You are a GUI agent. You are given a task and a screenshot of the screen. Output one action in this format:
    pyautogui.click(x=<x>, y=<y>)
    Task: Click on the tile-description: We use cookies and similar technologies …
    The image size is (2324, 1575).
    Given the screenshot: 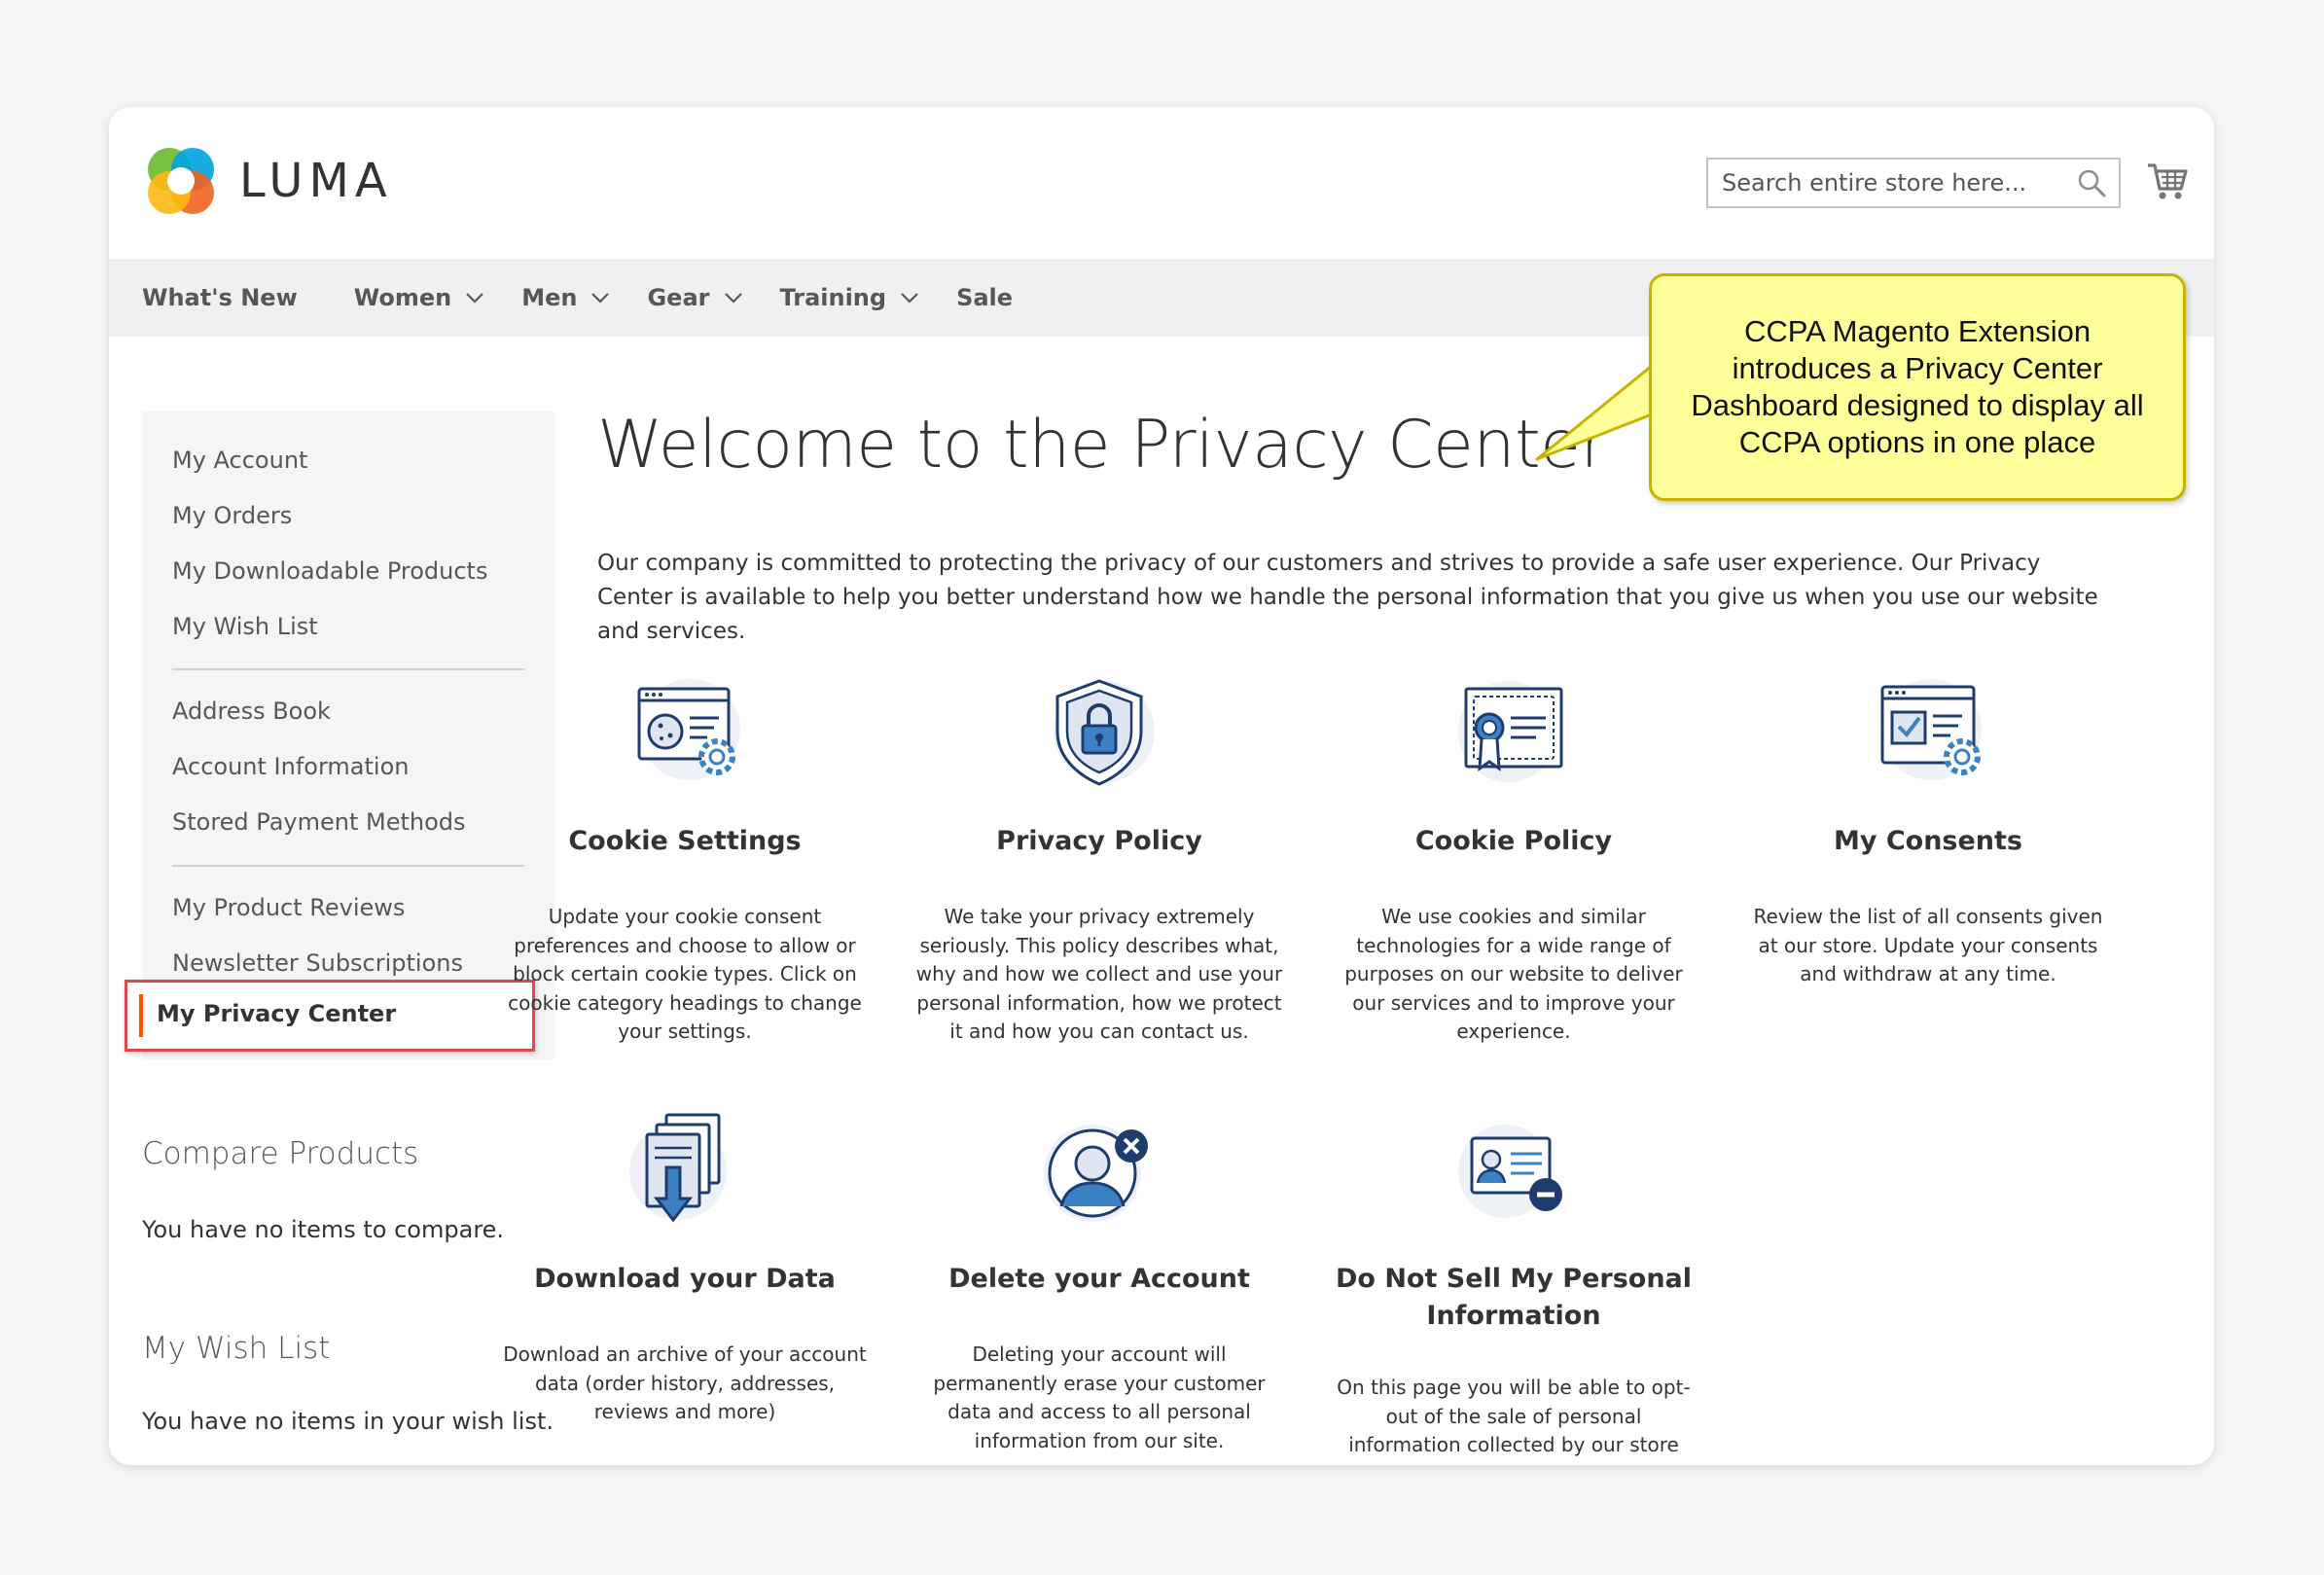 What is the action you would take?
    pyautogui.click(x=1513, y=974)
    